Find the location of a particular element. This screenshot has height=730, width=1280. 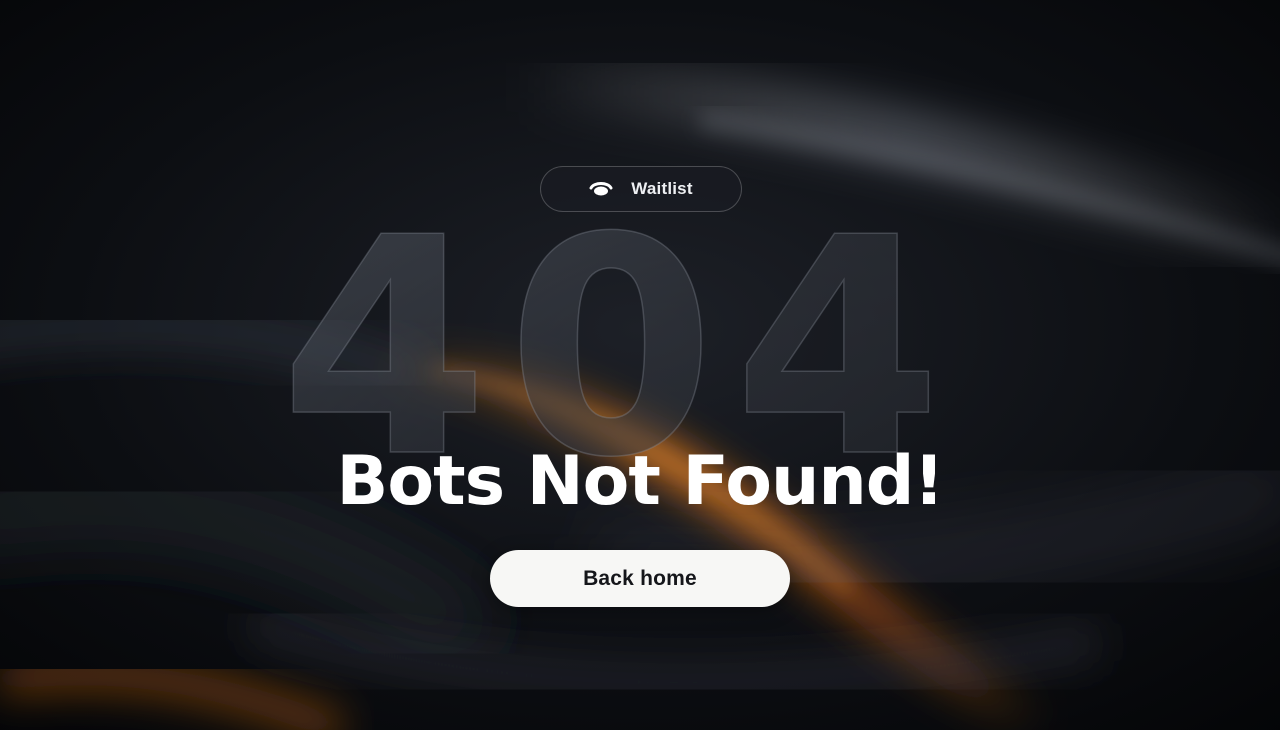

waitlist-label: Waitlist is located at coordinates (662, 188).